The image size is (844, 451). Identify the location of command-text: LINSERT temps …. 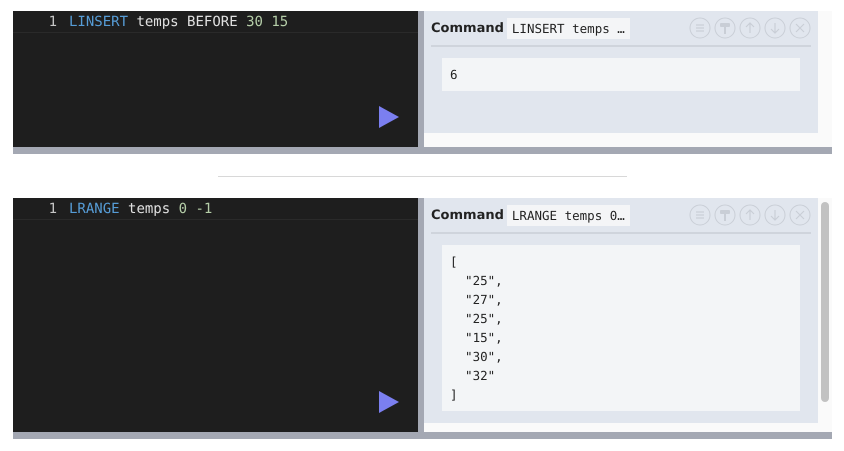
(568, 28).